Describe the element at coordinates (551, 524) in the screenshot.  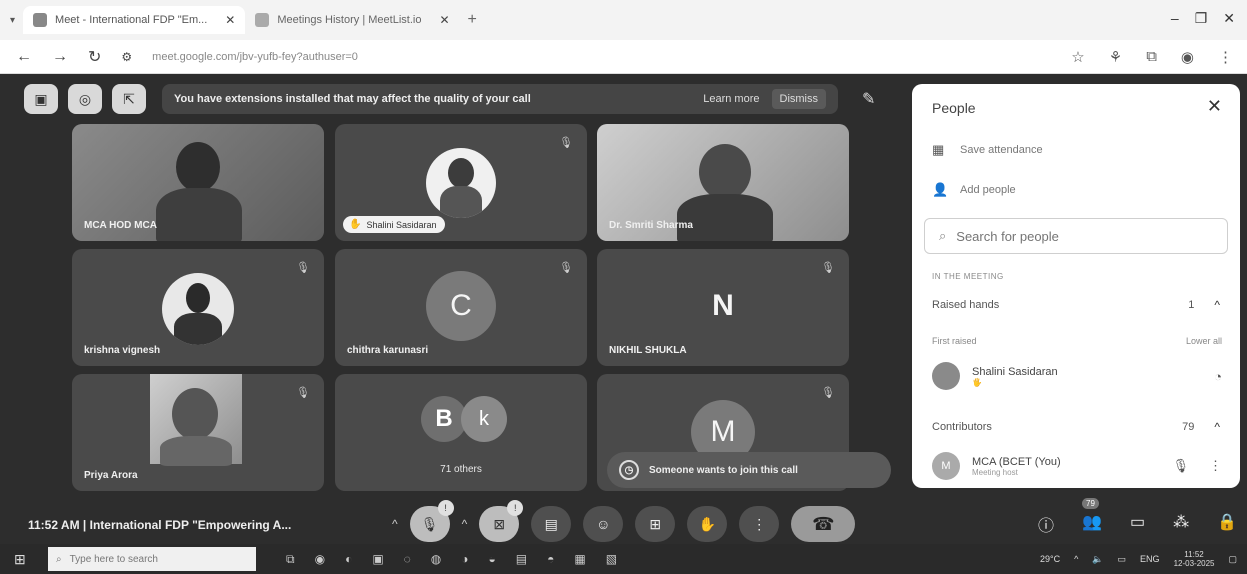
I see `captions-button: ▤` at that location.